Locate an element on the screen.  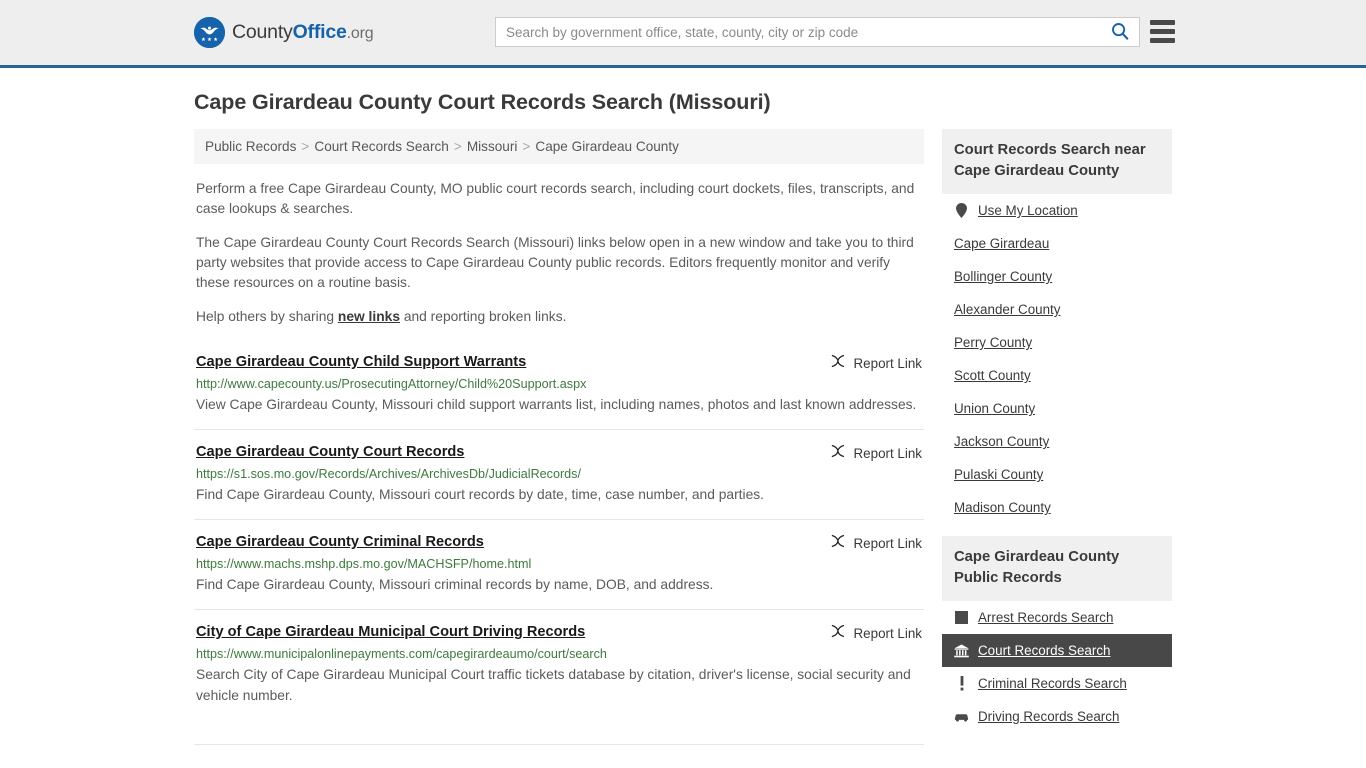
sidebar-item-arrest-records-search: Arrest Records Search is located at coordinates (1057, 617).